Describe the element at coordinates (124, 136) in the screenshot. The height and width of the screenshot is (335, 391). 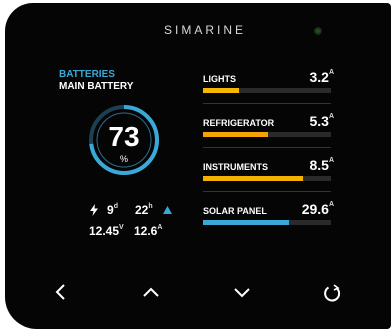
I see `battery-percent: 73` at that location.